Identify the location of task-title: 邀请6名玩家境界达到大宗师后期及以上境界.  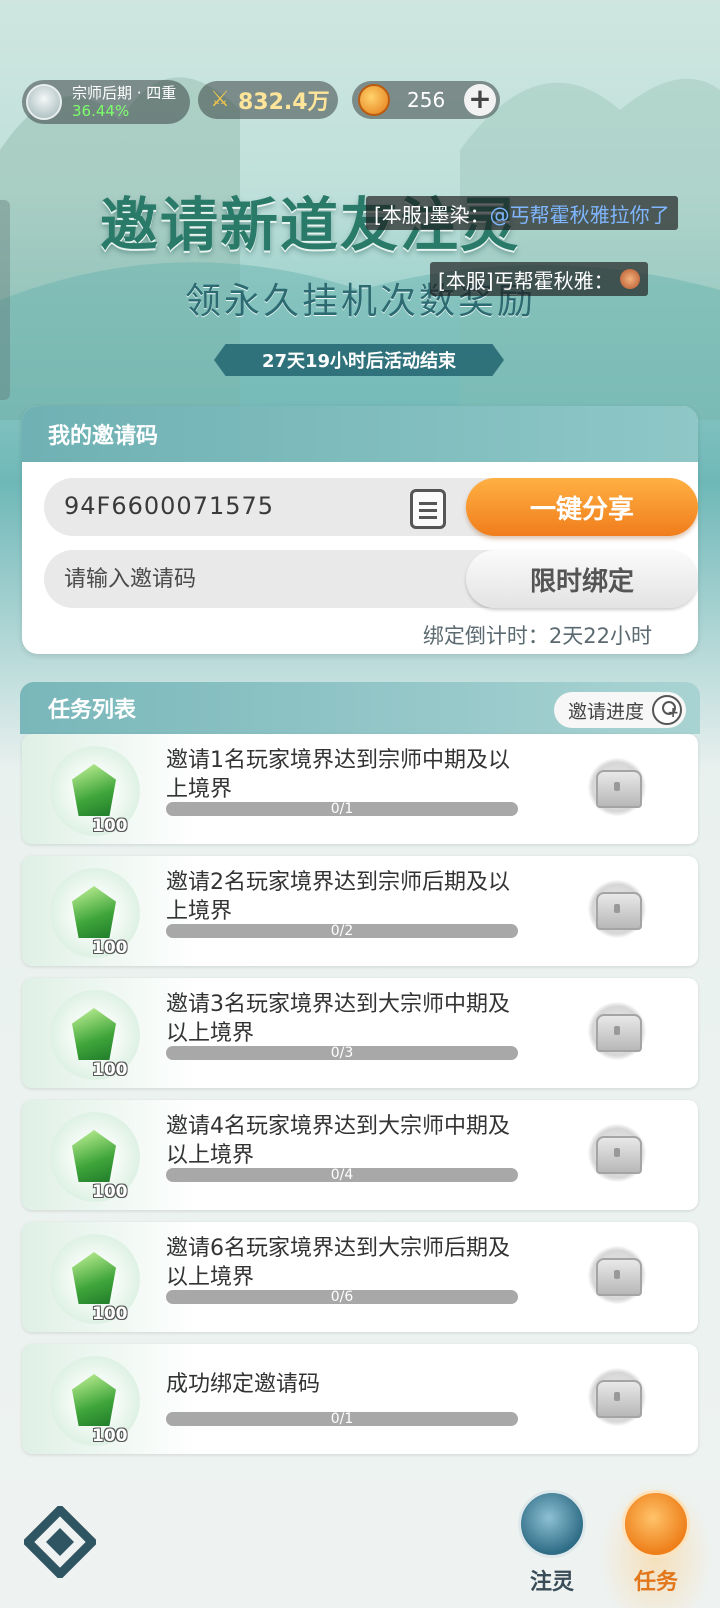
(338, 1263).